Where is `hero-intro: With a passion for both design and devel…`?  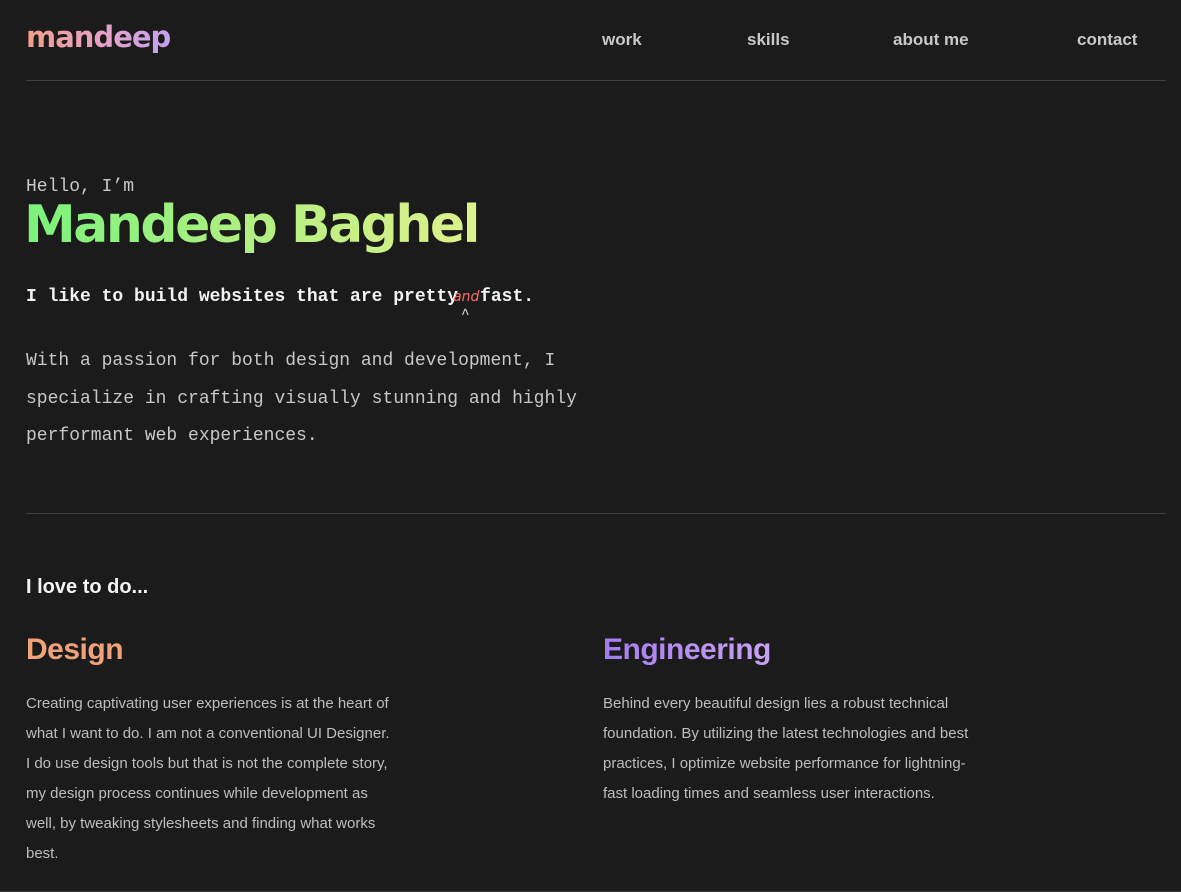
hero-intro: With a passion for both design and devel… is located at coordinates (301, 398).